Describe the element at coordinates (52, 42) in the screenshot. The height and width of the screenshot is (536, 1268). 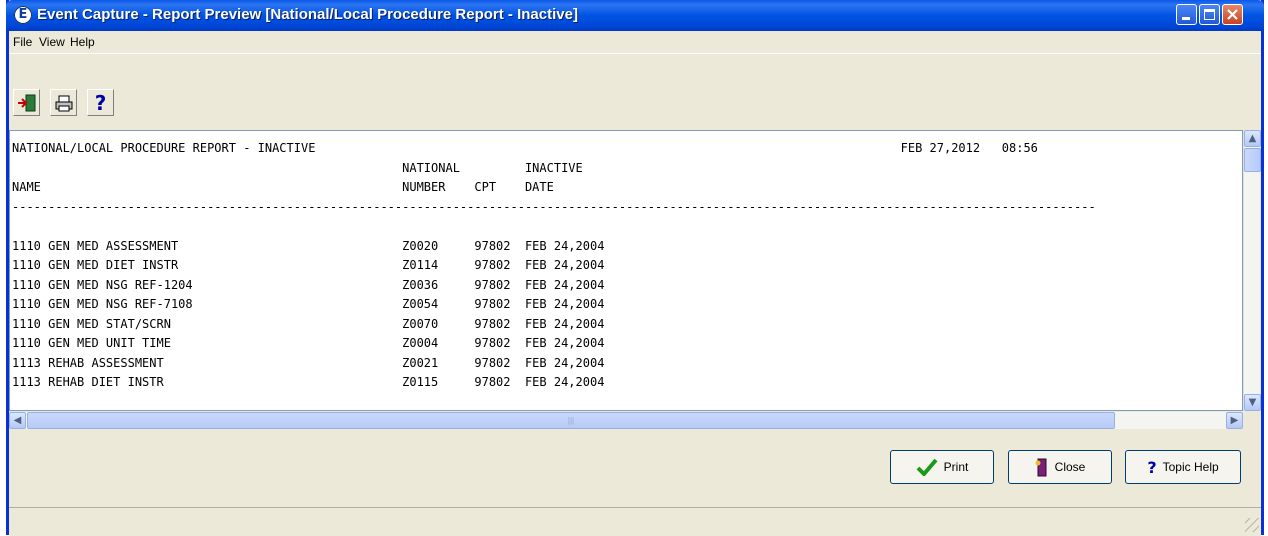
I see `menu-view: View` at that location.